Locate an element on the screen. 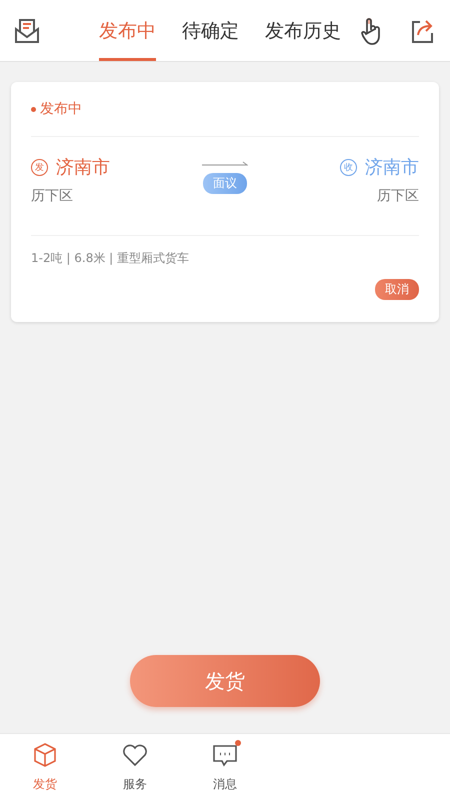 The height and width of the screenshot is (800, 450). tab: 待确定 is located at coordinates (210, 32).